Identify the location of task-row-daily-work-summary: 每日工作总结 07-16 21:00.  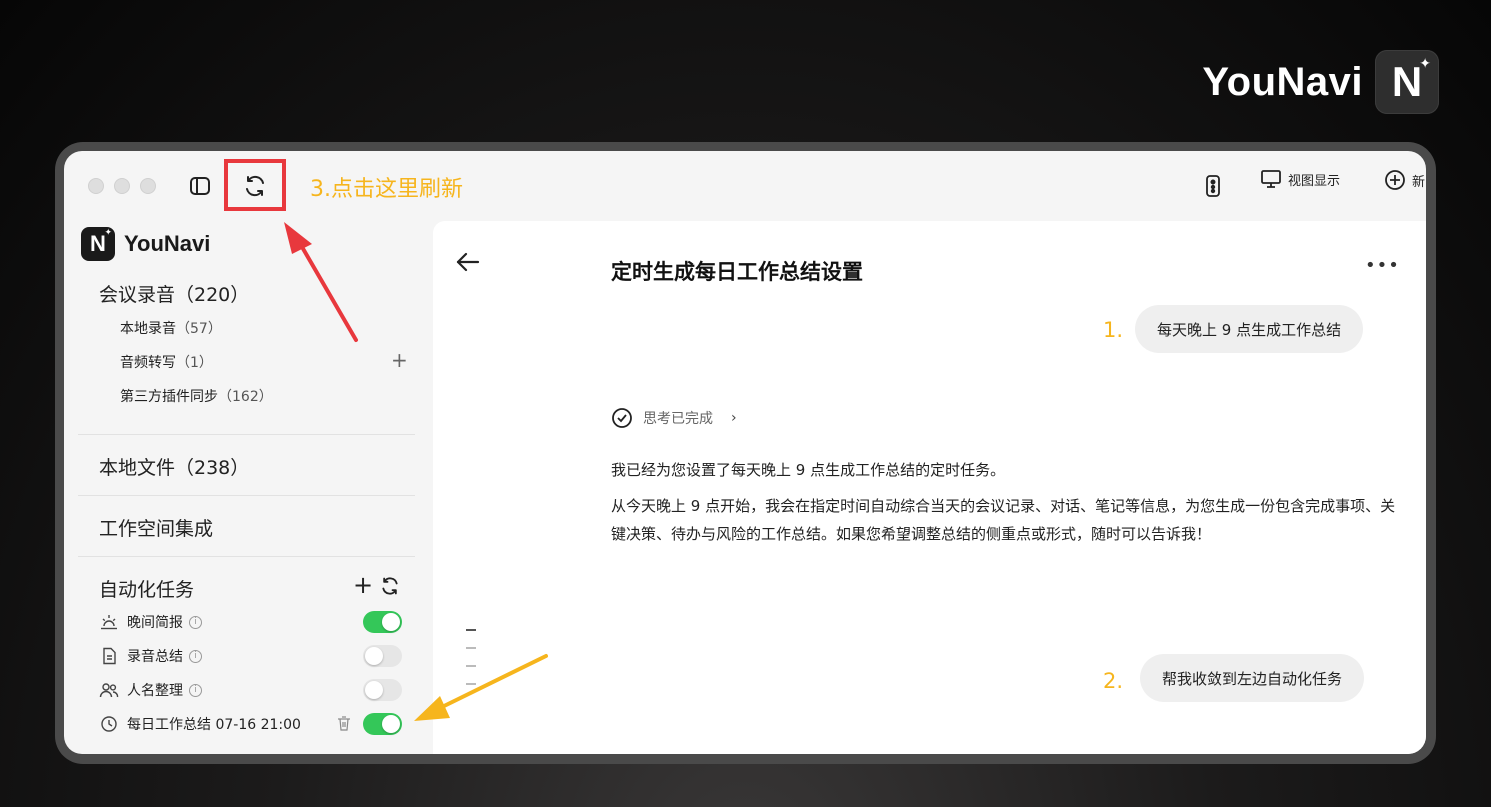
(251, 724).